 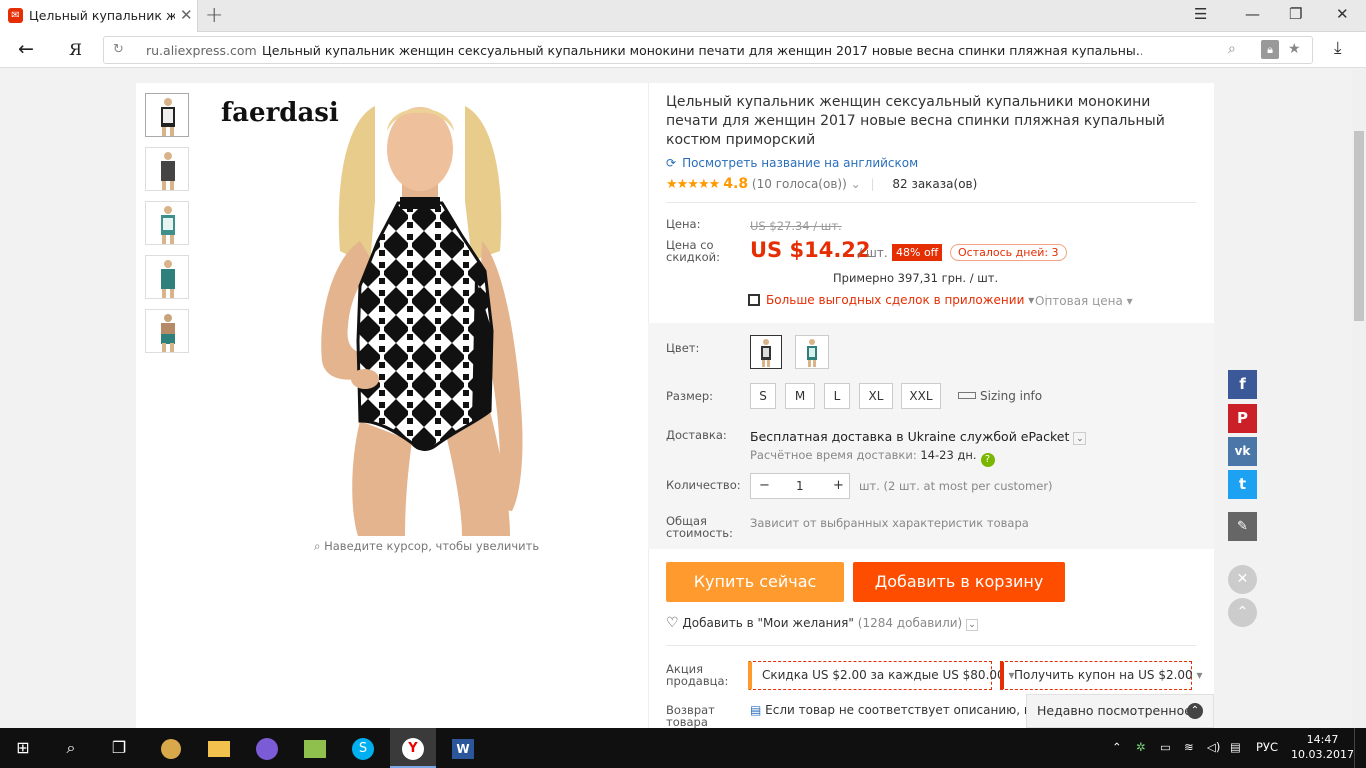 What do you see at coordinates (799, 184) in the screenshot?
I see `votes-count: (10 голоса(ов))` at bounding box center [799, 184].